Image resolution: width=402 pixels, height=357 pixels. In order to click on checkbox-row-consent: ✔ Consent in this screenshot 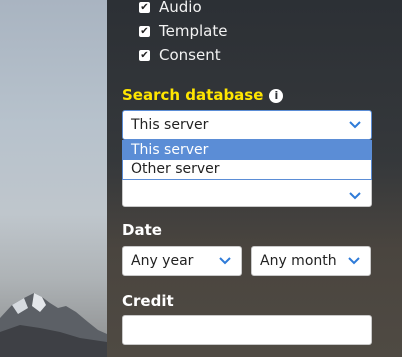, I will do `click(180, 55)`.